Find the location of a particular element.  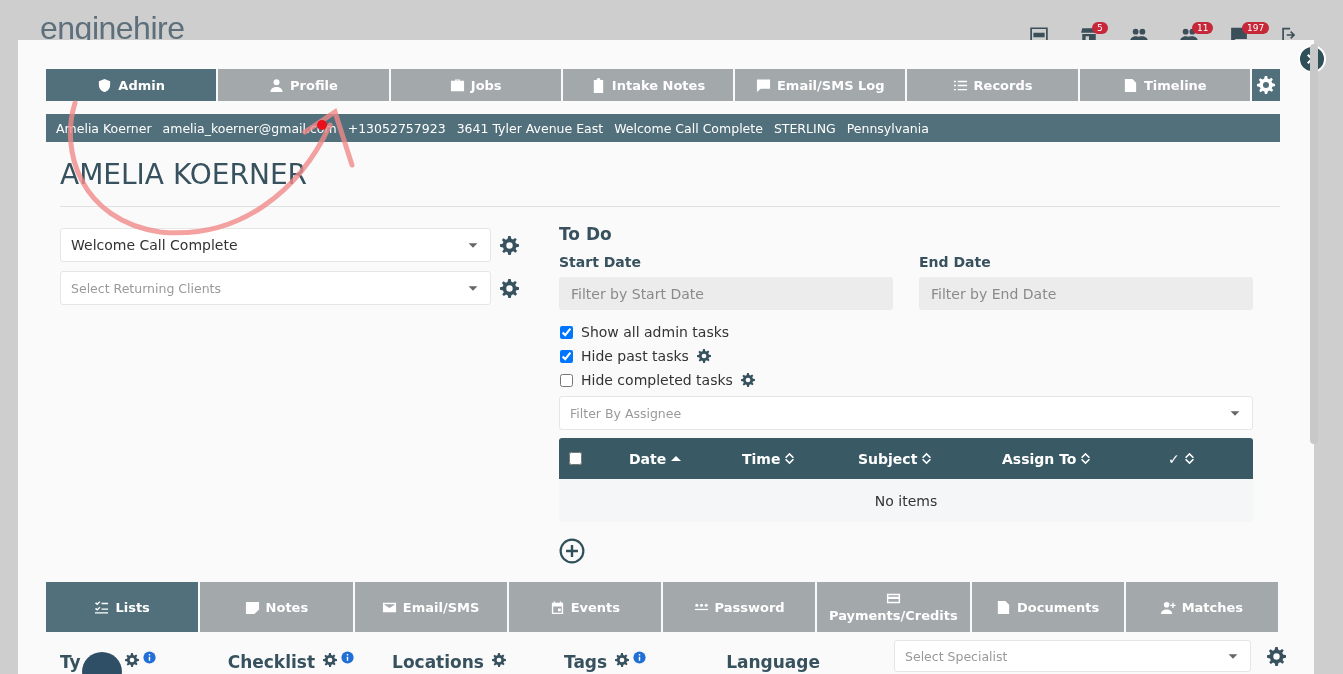

info-text: STERLING is located at coordinates (804, 128).